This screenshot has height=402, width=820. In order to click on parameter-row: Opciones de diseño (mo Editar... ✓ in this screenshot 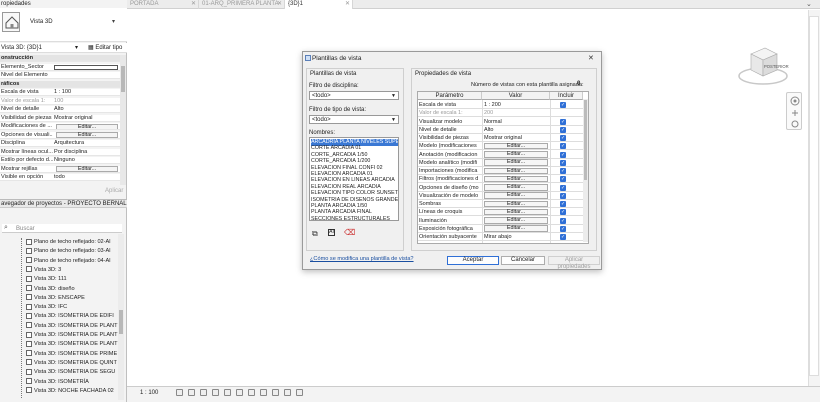, I will do `click(500, 188)`.